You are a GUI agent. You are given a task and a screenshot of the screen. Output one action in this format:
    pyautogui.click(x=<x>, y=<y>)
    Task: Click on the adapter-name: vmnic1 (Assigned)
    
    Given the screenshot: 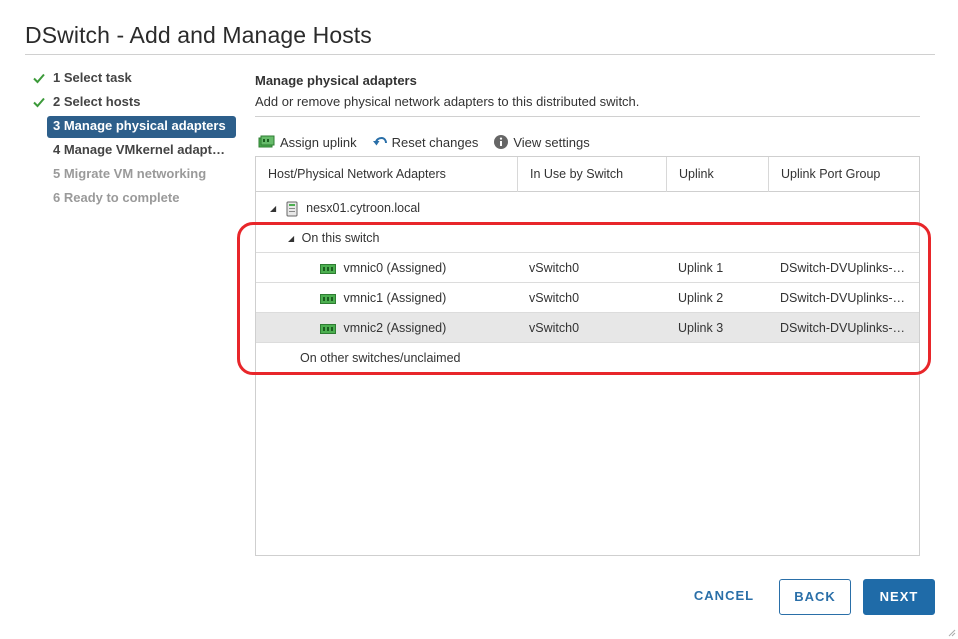 What is the action you would take?
    pyautogui.click(x=395, y=298)
    